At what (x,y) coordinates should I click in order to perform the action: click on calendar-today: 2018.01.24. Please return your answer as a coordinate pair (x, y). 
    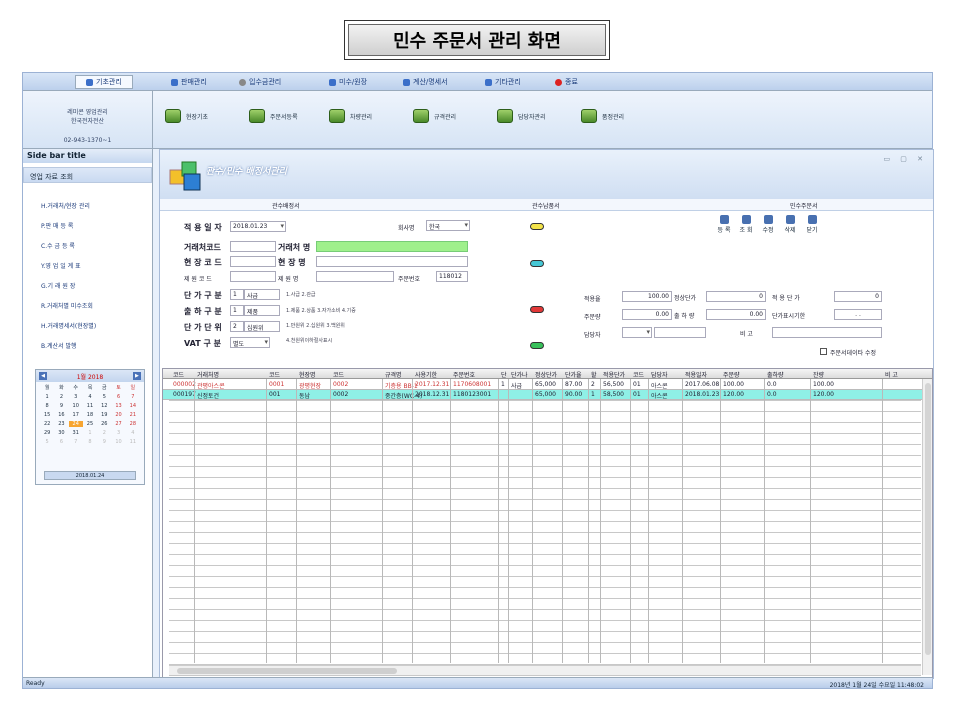
    Looking at the image, I should click on (90, 475).